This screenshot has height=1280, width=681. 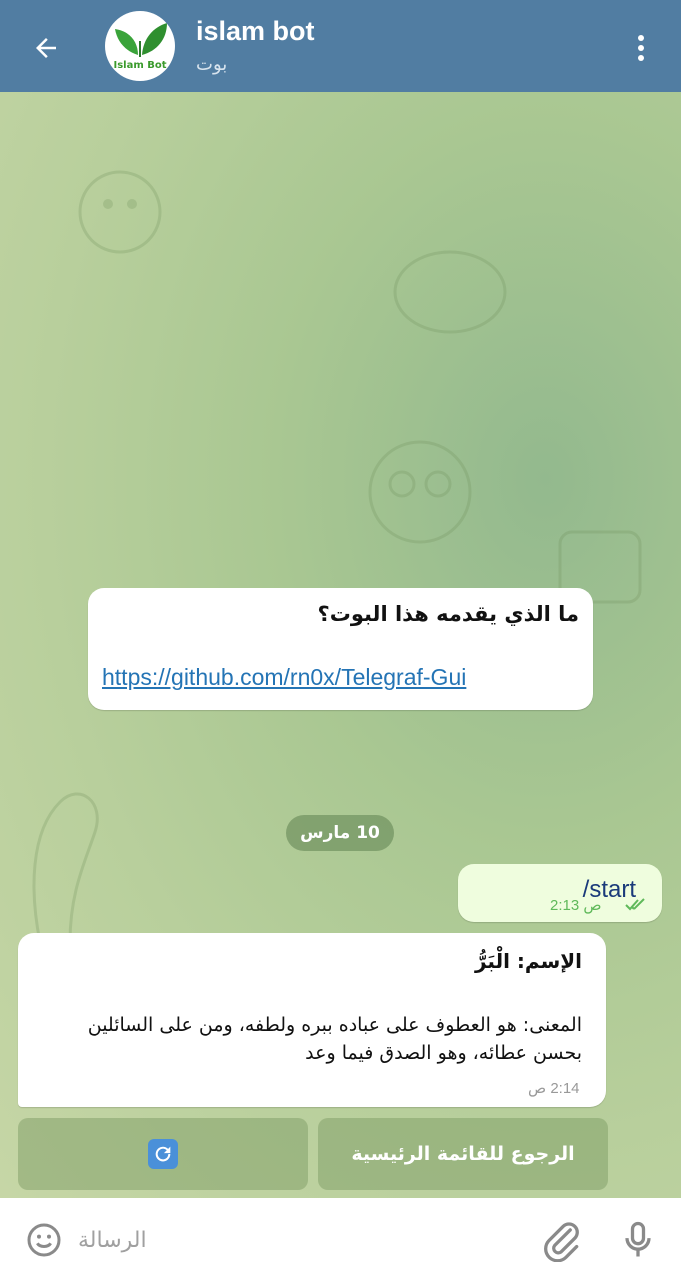 I want to click on avatar-logo-text: Islam Bot, so click(x=140, y=65).